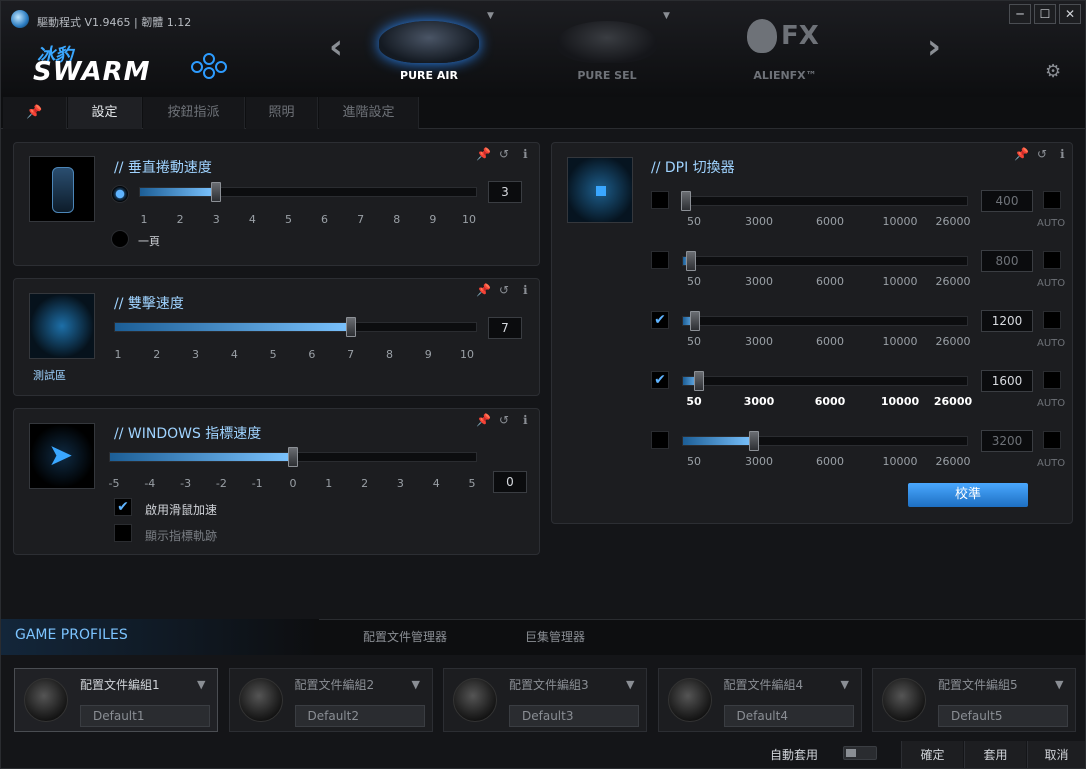 The height and width of the screenshot is (769, 1086). What do you see at coordinates (505, 192) in the screenshot?
I see `scroll-speed-value: 3` at bounding box center [505, 192].